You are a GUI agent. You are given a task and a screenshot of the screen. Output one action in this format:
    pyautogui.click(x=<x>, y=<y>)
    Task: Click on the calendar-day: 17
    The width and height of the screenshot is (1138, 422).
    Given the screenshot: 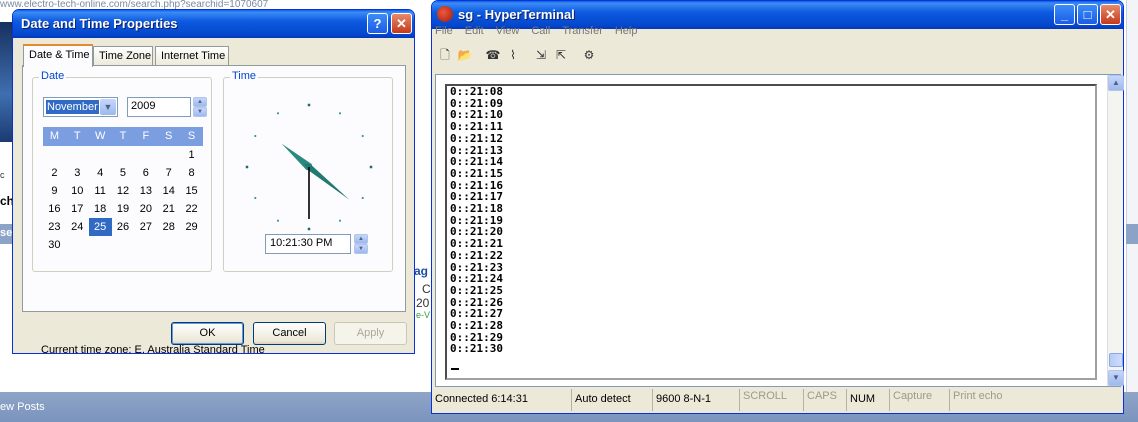 What is the action you would take?
    pyautogui.click(x=77, y=209)
    